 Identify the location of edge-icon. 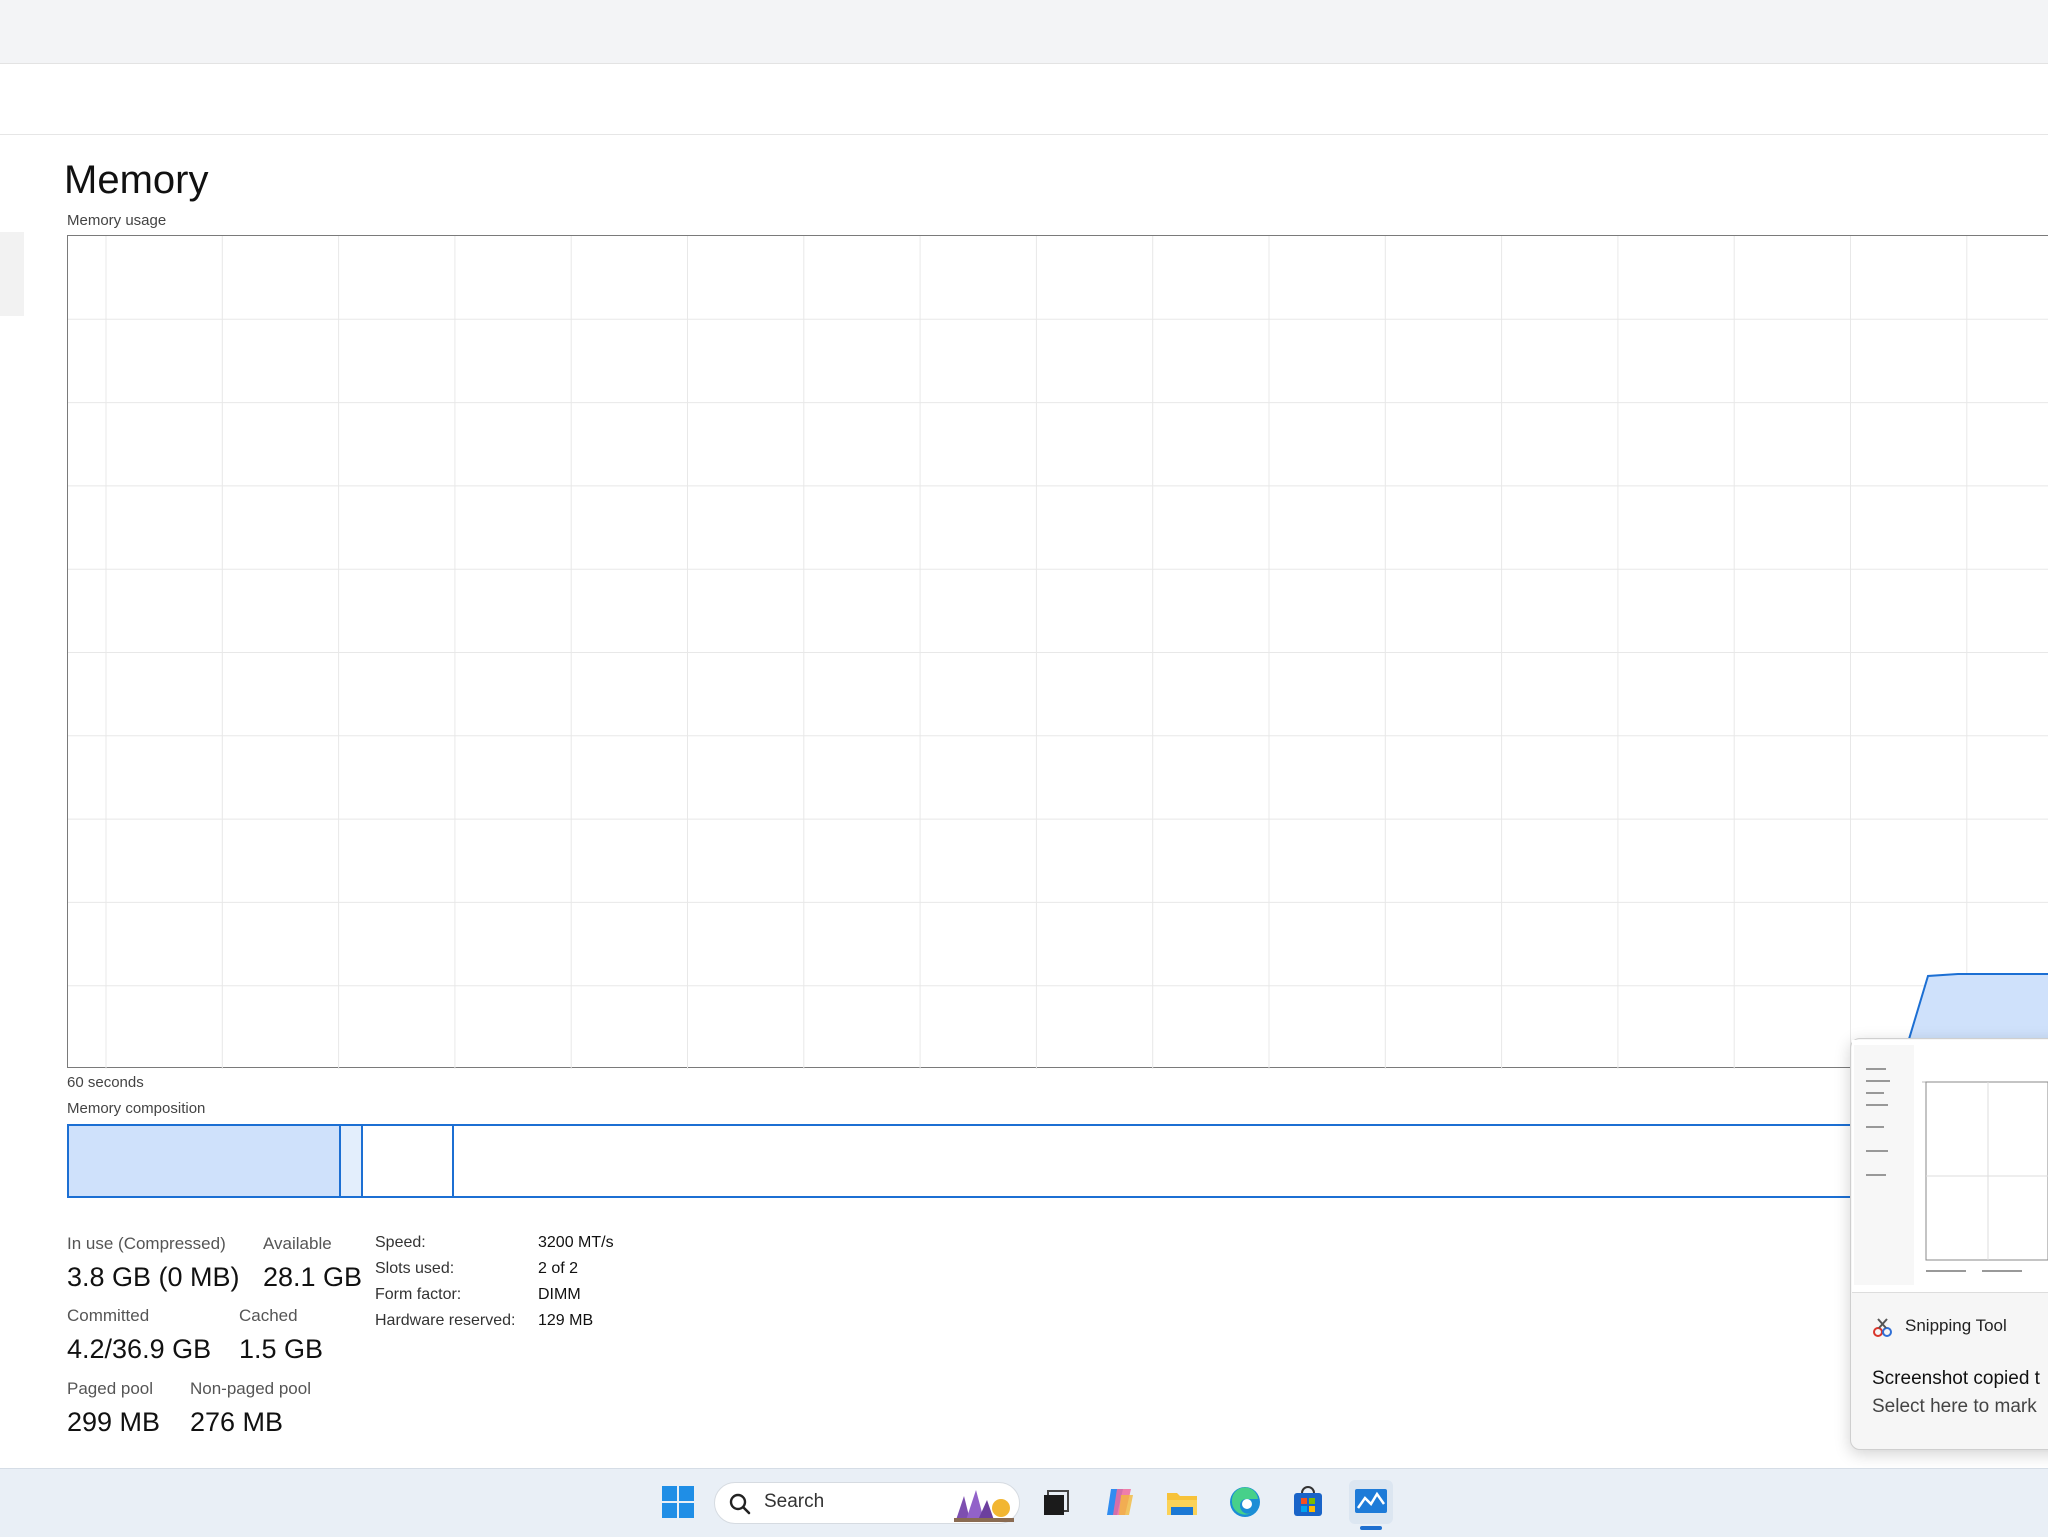
(1245, 1502).